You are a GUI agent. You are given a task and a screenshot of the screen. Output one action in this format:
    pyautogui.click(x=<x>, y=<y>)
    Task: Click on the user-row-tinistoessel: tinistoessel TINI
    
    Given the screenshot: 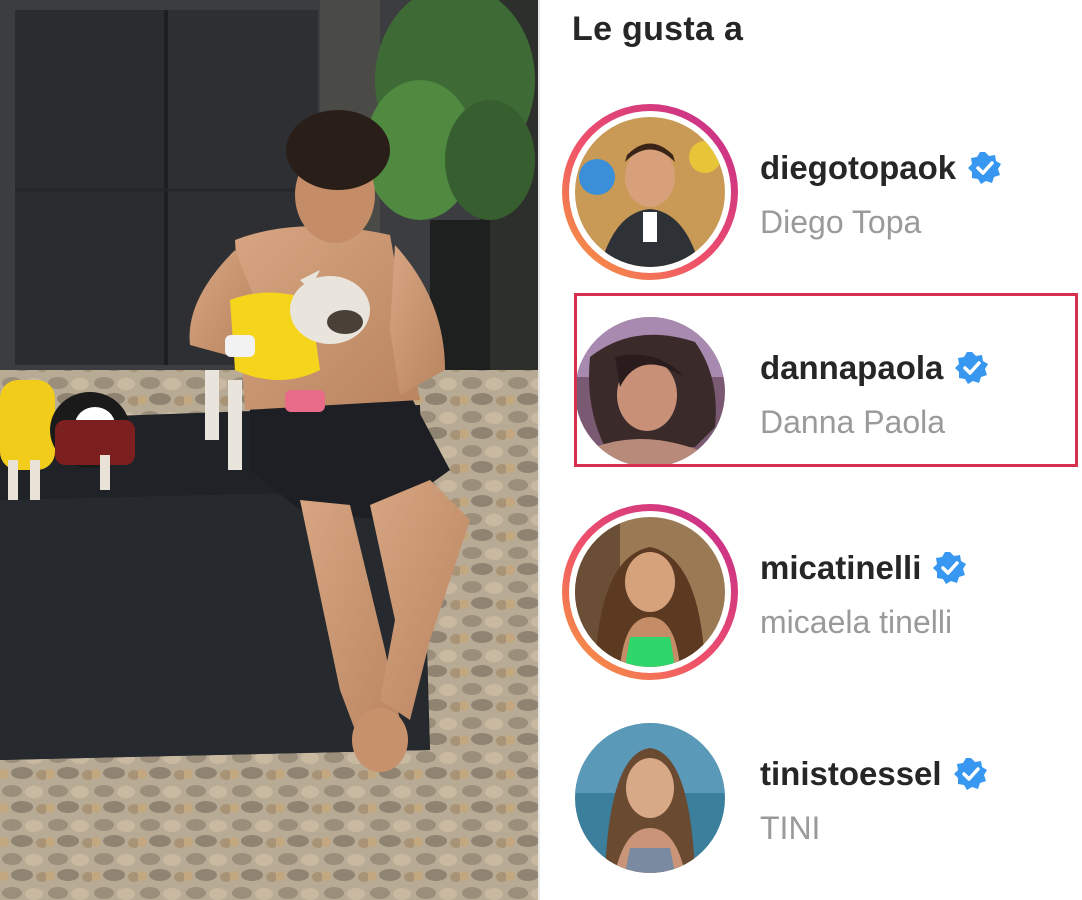 What is the action you would take?
    pyautogui.click(x=811, y=800)
    